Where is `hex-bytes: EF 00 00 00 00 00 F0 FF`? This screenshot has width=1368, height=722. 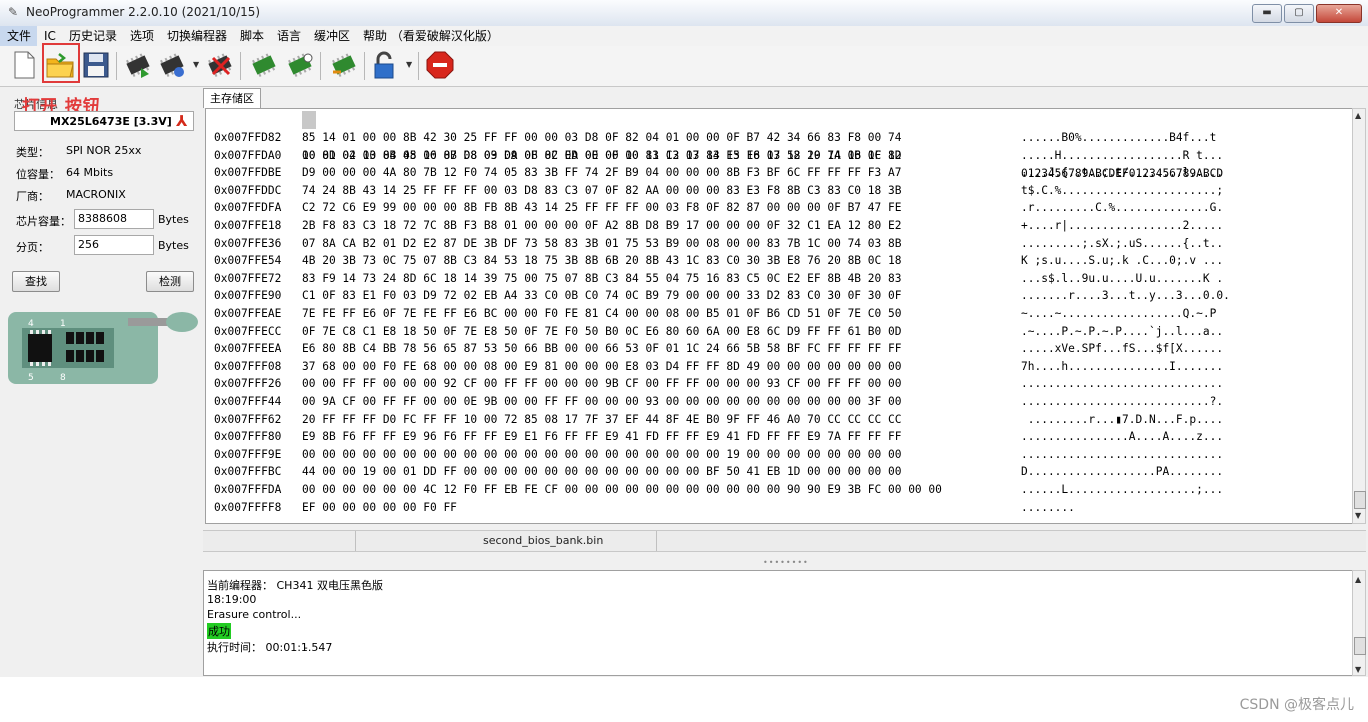
hex-bytes: EF 00 00 00 00 00 F0 FF is located at coordinates (379, 508).